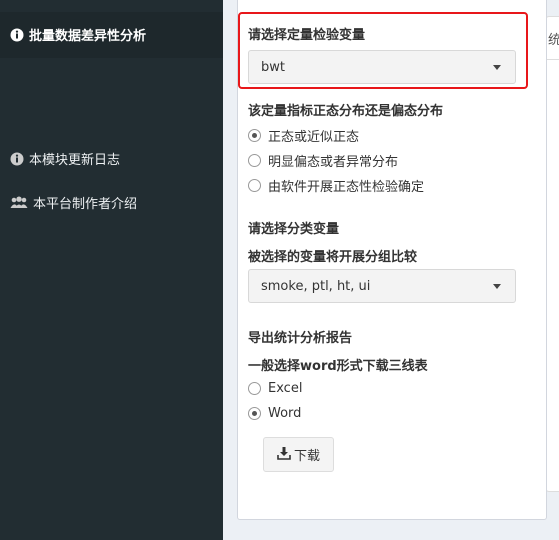  Describe the element at coordinates (294, 229) in the screenshot. I see `group-var-label: 请选择分类变量` at that location.